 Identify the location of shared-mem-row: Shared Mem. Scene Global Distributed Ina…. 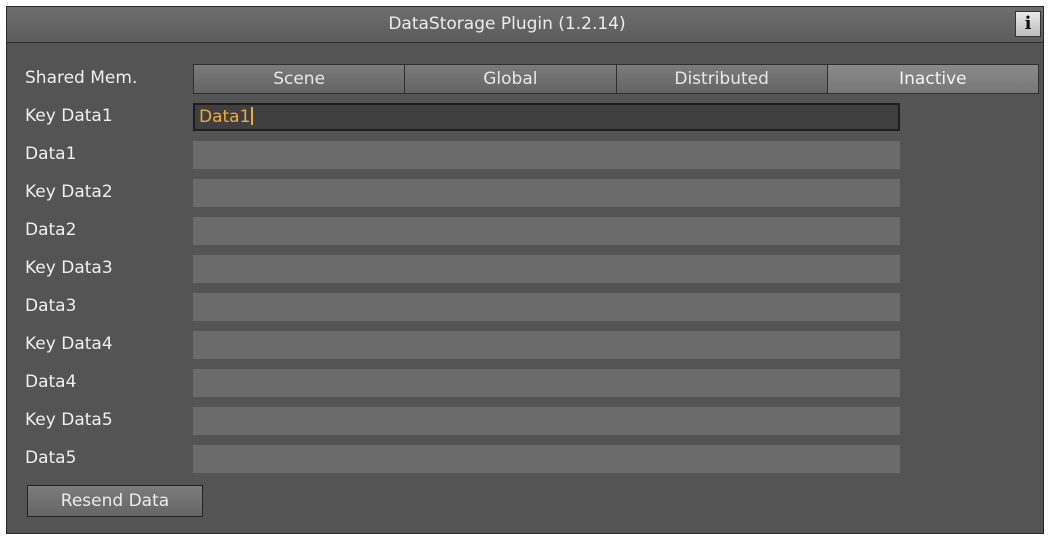
(525, 78).